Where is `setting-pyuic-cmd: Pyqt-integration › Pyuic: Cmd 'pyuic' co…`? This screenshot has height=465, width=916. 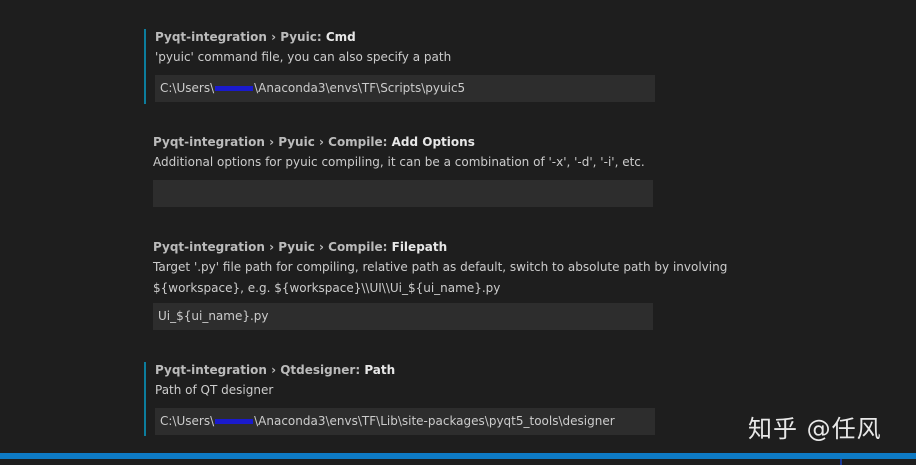 setting-pyuic-cmd: Pyqt-integration › Pyuic: Cmd 'pyuic' co… is located at coordinates (481, 66).